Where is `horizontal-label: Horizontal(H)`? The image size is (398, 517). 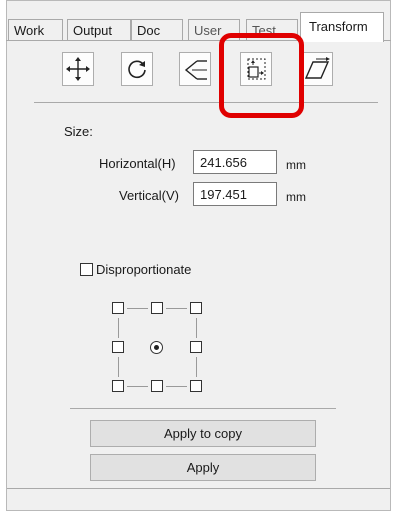 horizontal-label: Horizontal(H) is located at coordinates (137, 163).